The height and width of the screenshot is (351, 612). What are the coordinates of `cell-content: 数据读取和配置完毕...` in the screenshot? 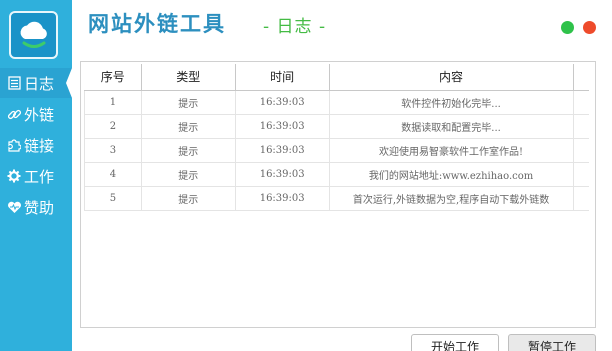 It's located at (451, 126).